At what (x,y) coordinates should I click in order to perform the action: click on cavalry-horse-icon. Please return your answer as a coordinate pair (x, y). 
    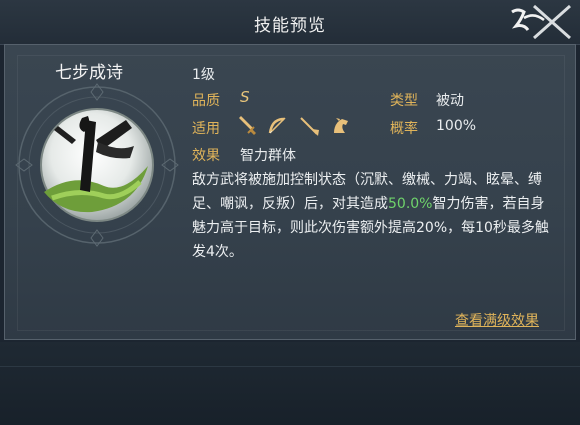
    Looking at the image, I should click on (341, 126).